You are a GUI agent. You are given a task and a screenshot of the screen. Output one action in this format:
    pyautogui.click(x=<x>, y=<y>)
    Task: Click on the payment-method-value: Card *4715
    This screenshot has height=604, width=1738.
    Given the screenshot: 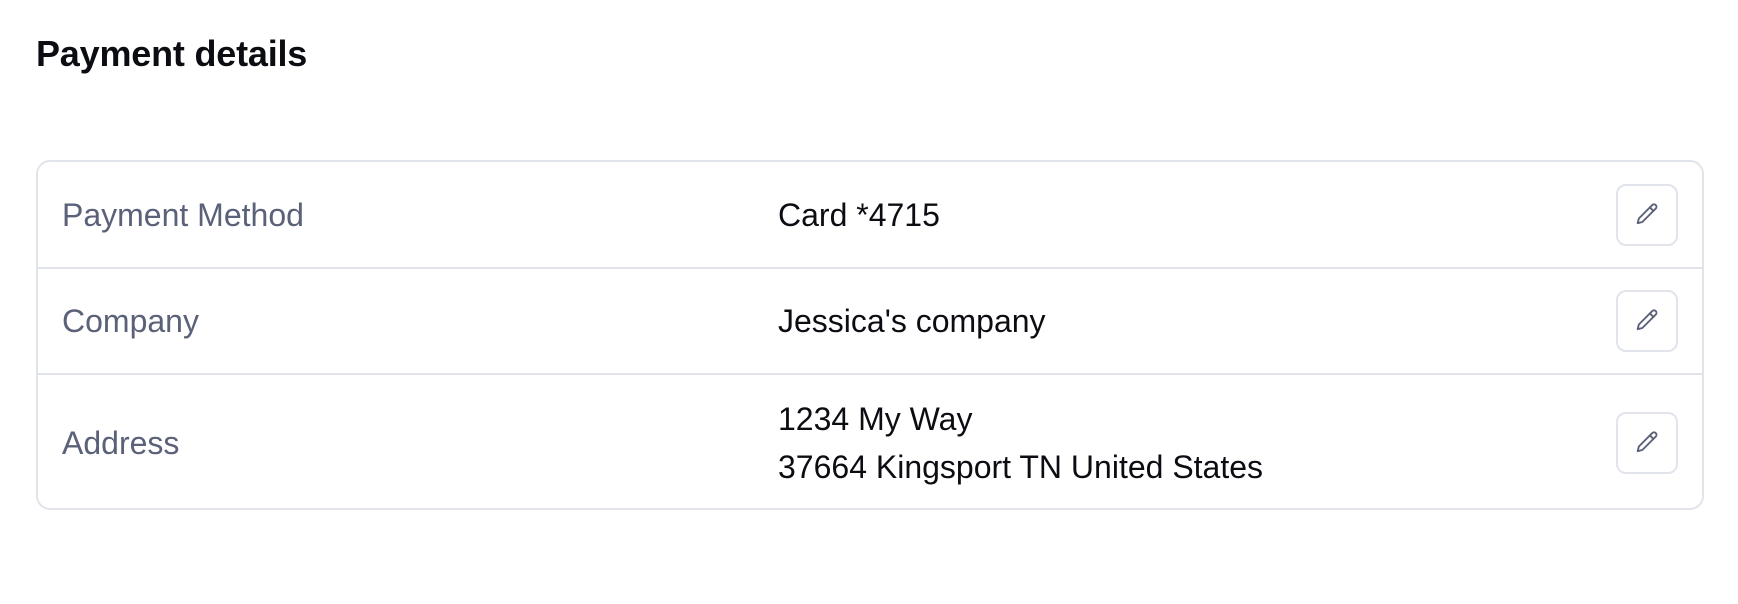 What is the action you would take?
    pyautogui.click(x=859, y=214)
    